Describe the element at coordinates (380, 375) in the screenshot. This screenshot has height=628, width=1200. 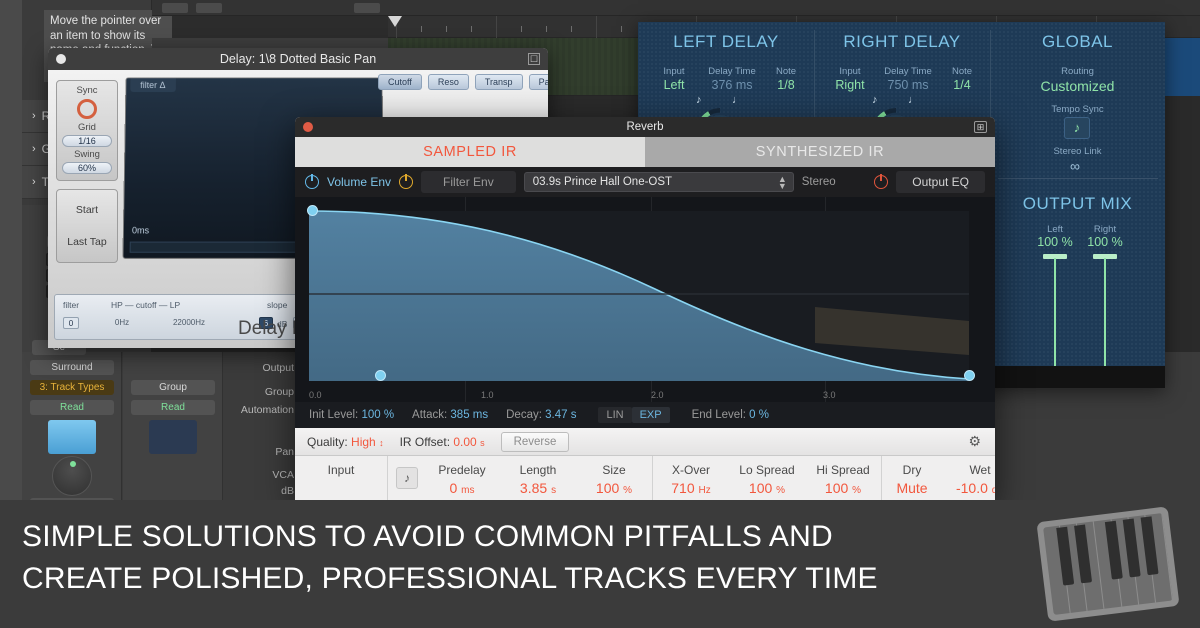
I see `handle-attack` at that location.